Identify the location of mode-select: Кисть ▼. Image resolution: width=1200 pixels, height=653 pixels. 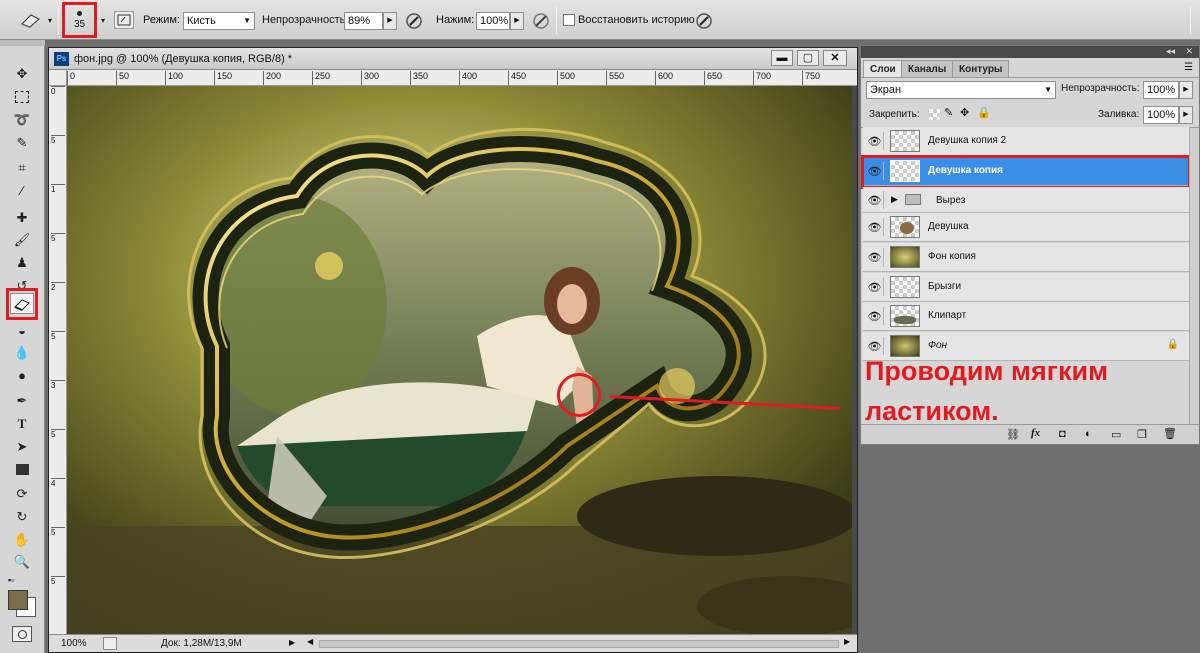
(219, 21).